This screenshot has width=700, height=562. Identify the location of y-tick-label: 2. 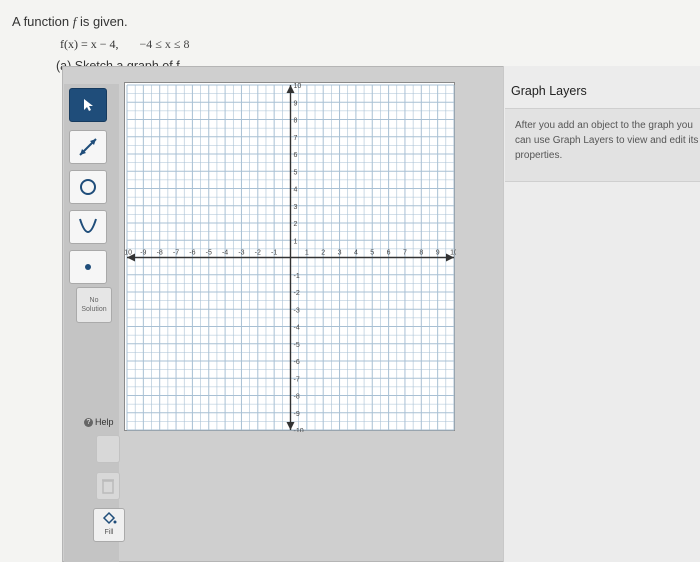
(296, 224).